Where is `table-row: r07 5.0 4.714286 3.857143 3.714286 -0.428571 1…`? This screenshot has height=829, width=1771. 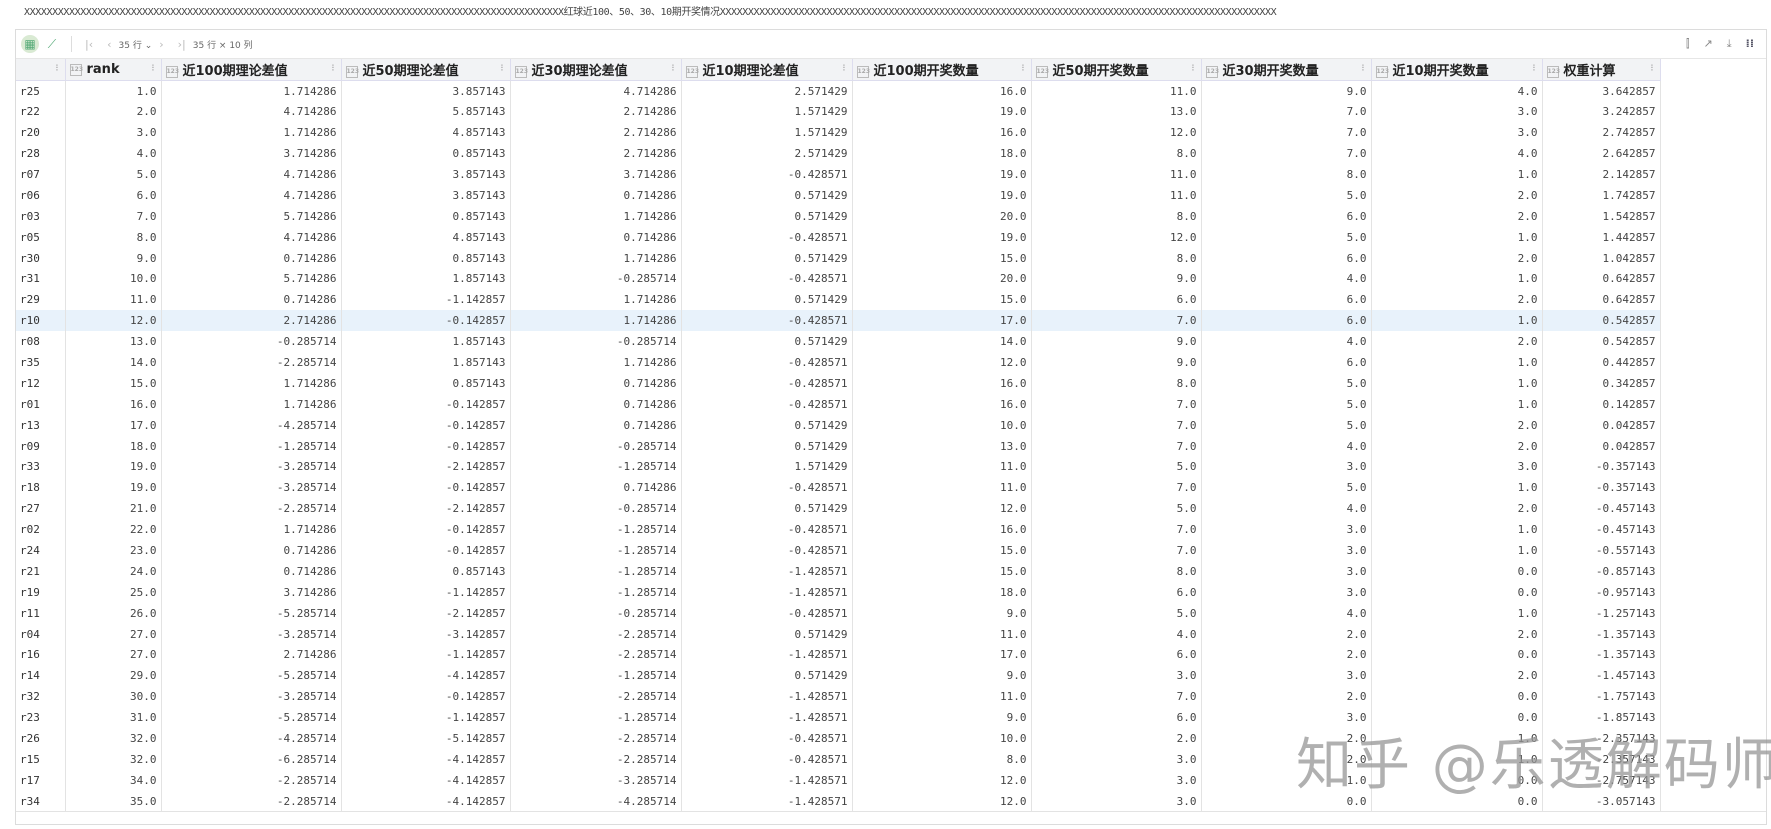 table-row: r07 5.0 4.714286 3.857143 3.714286 -0.428571 1… is located at coordinates (838, 174).